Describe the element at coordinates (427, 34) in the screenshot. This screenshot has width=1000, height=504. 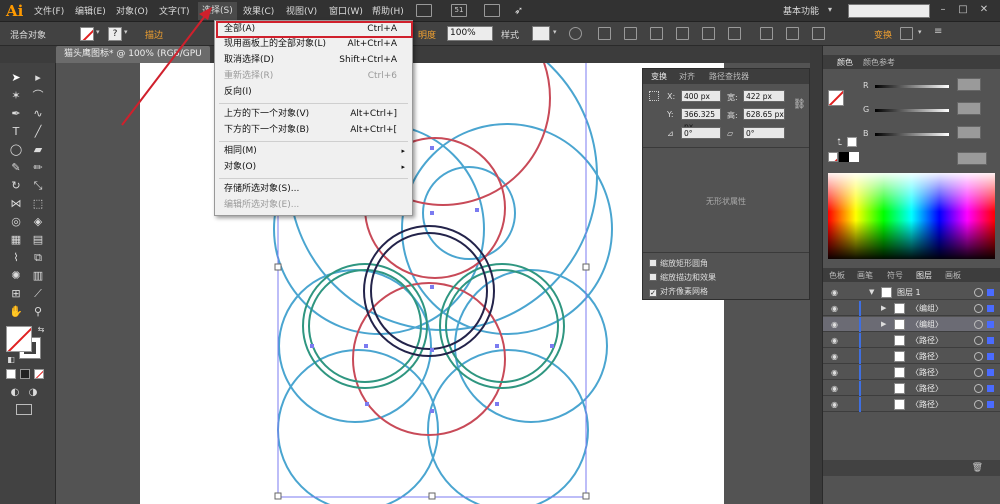
I see `opacity-label: 明度` at that location.